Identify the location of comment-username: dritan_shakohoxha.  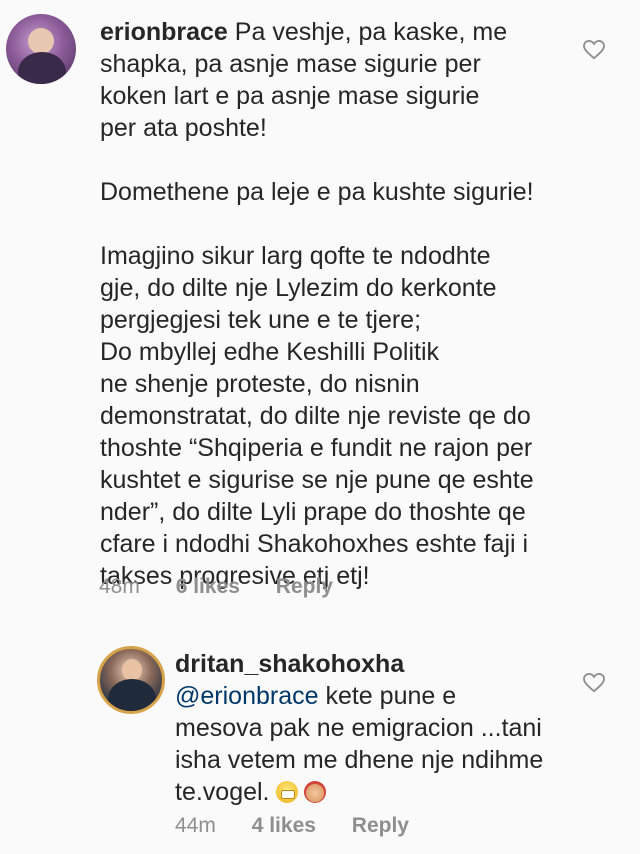
(289, 664).